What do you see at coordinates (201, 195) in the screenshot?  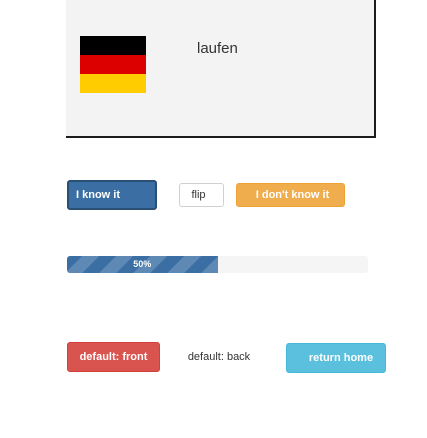 I see `flip-button: flip` at bounding box center [201, 195].